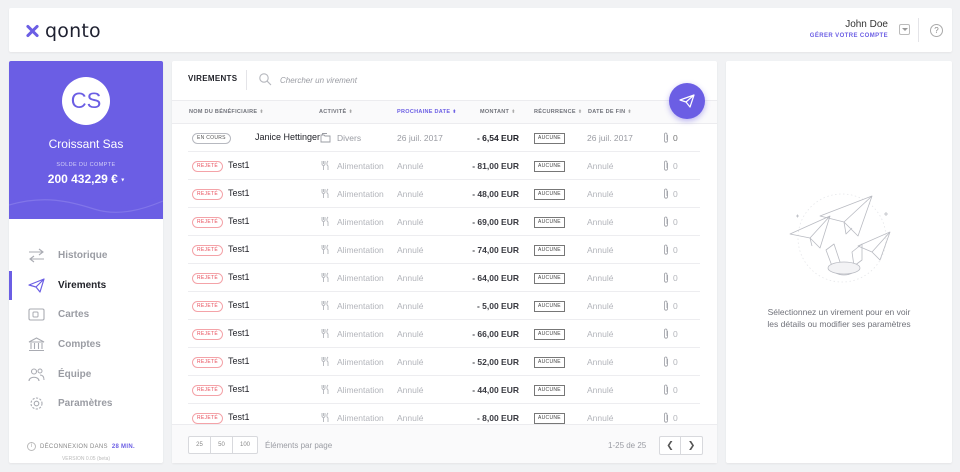 Image resolution: width=960 pixels, height=472 pixels. What do you see at coordinates (213, 78) in the screenshot?
I see `page-title: VIREMENTS` at bounding box center [213, 78].